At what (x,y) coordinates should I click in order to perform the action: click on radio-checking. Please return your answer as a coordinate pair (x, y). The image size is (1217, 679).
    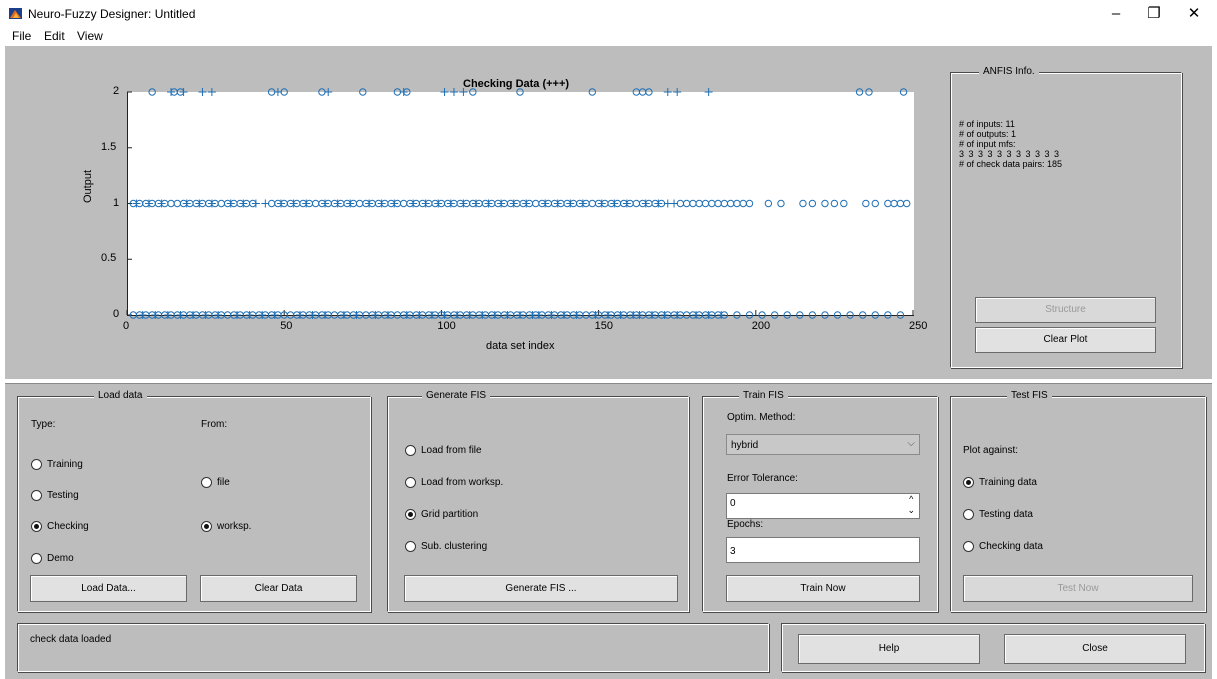
    Looking at the image, I should click on (36, 526).